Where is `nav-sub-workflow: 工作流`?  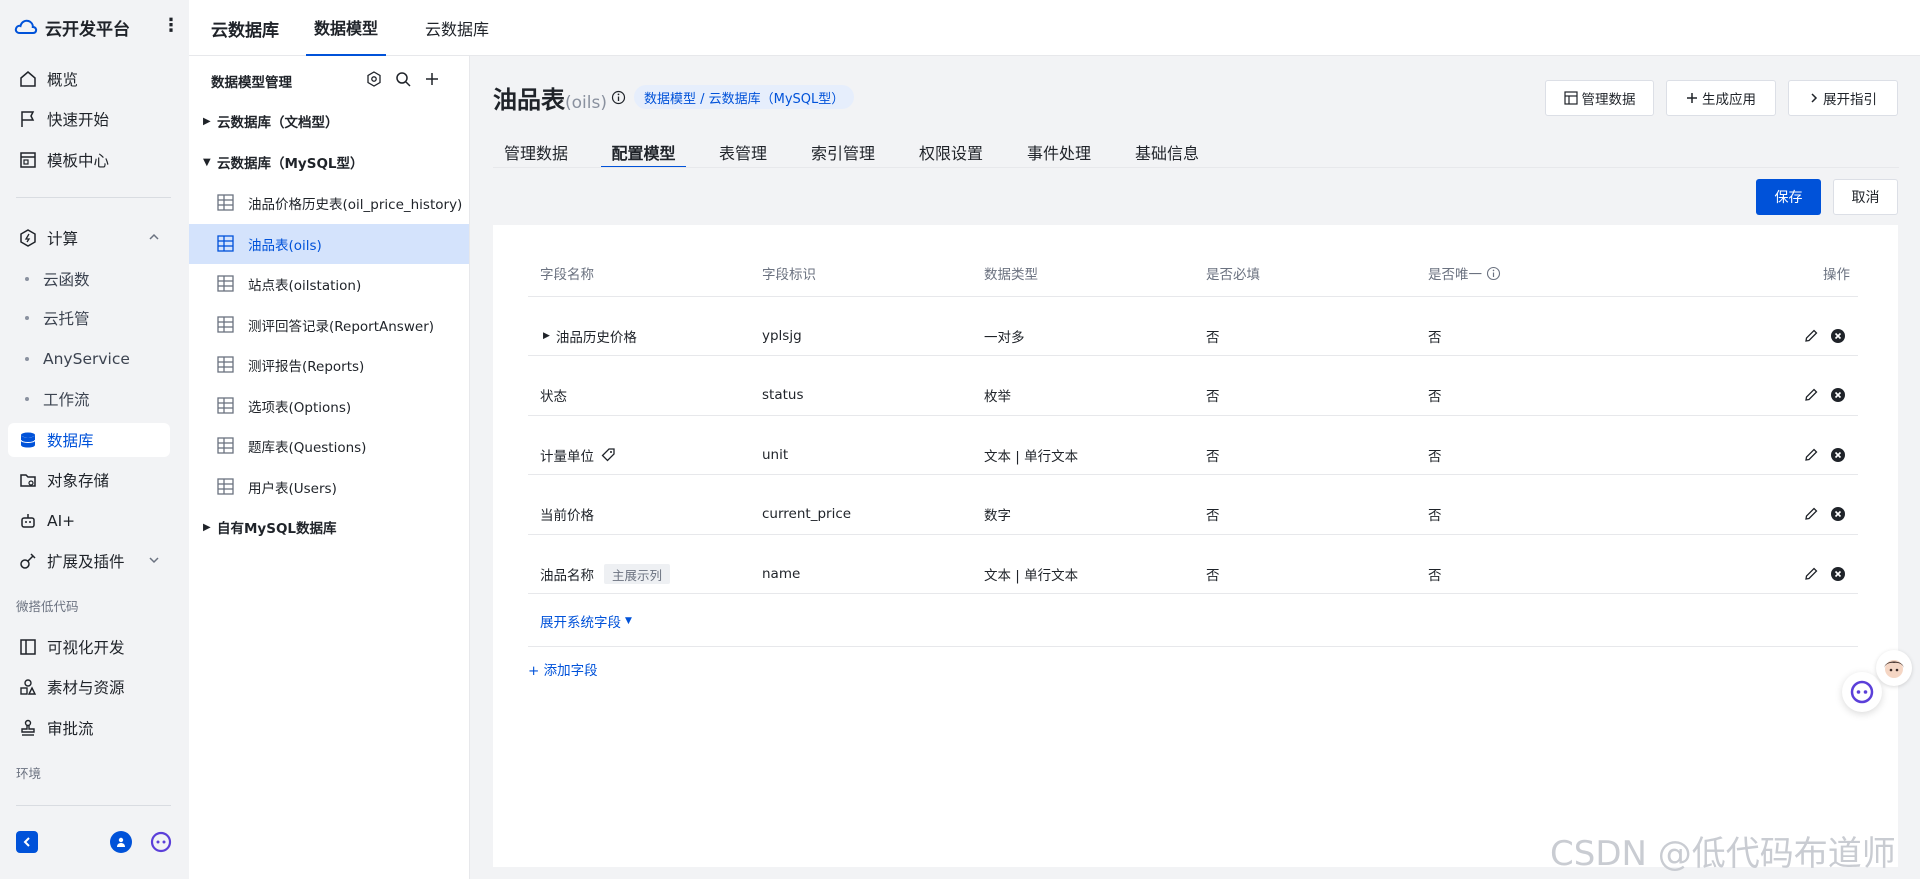 nav-sub-workflow: 工作流 is located at coordinates (89, 399).